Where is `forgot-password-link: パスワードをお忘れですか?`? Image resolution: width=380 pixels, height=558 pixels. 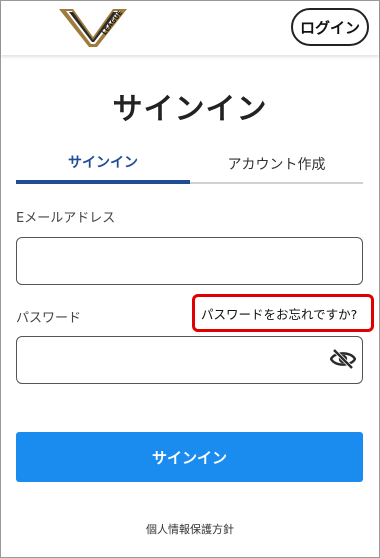 forgot-password-link: パスワードをお忘れですか? is located at coordinates (279, 313).